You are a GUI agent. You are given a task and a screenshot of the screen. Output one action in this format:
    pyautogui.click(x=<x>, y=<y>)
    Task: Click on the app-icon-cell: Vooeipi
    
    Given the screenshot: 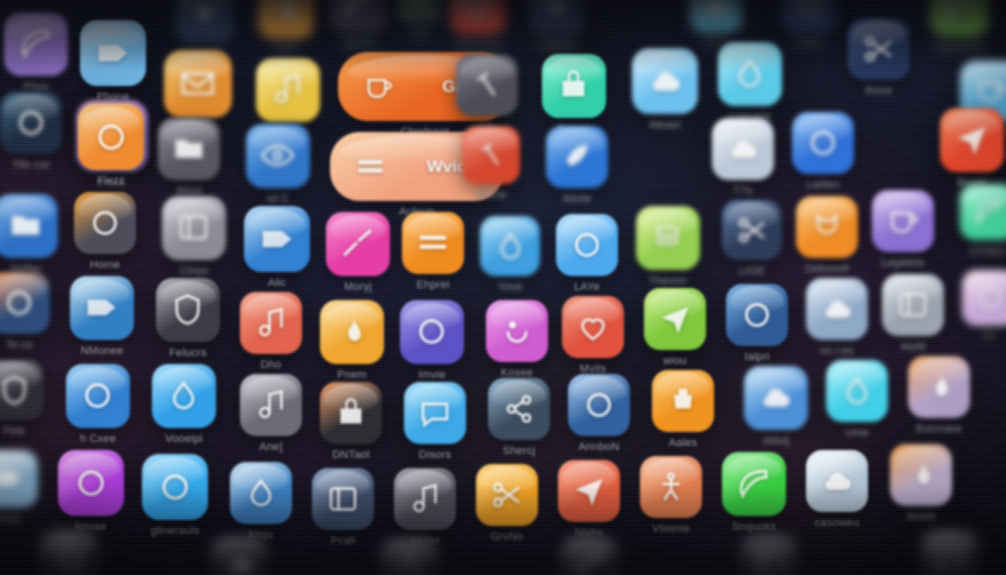 What is the action you would take?
    pyautogui.click(x=184, y=404)
    